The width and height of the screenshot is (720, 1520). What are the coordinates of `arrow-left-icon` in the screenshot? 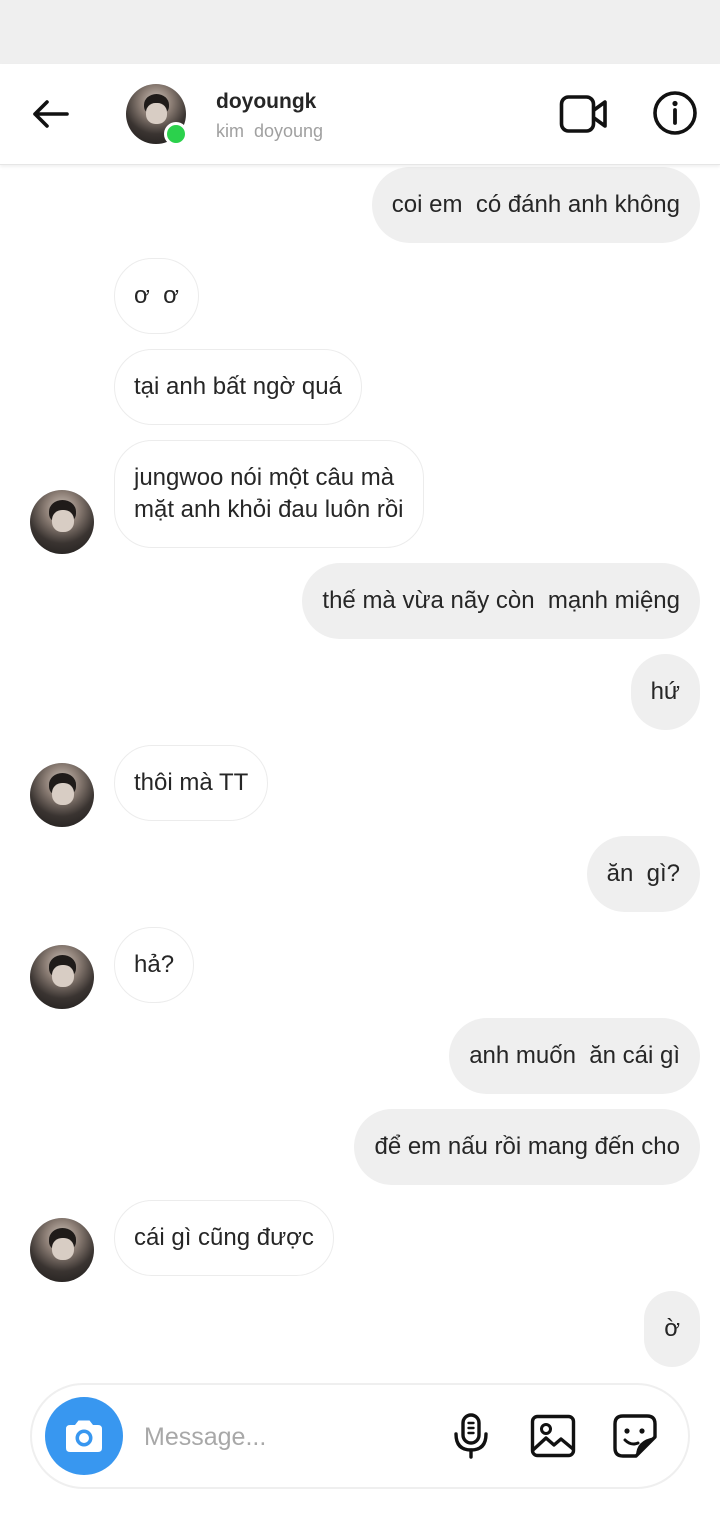 It's located at (51, 114).